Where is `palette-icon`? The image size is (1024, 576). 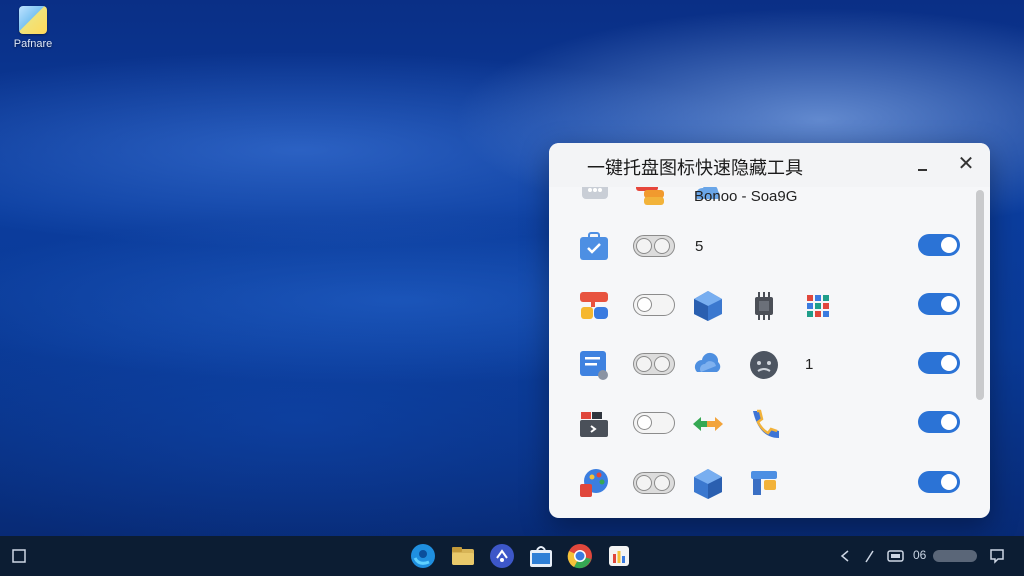 palette-icon is located at coordinates (594, 483).